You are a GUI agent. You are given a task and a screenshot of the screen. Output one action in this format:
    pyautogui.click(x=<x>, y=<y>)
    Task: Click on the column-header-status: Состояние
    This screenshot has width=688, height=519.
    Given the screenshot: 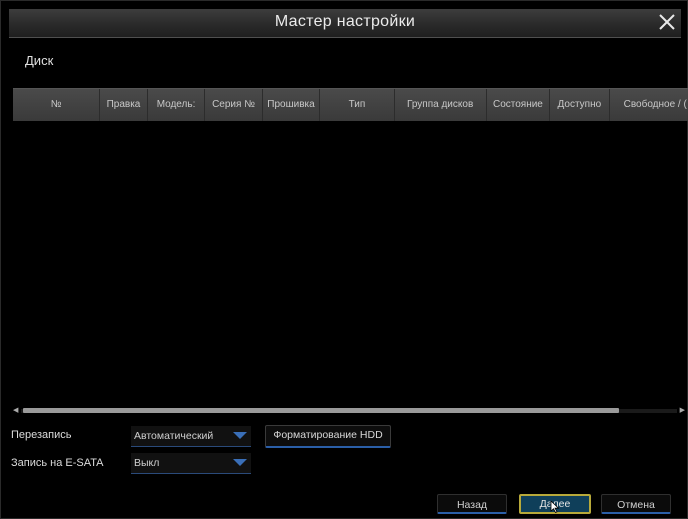 What is the action you would take?
    pyautogui.click(x=519, y=105)
    